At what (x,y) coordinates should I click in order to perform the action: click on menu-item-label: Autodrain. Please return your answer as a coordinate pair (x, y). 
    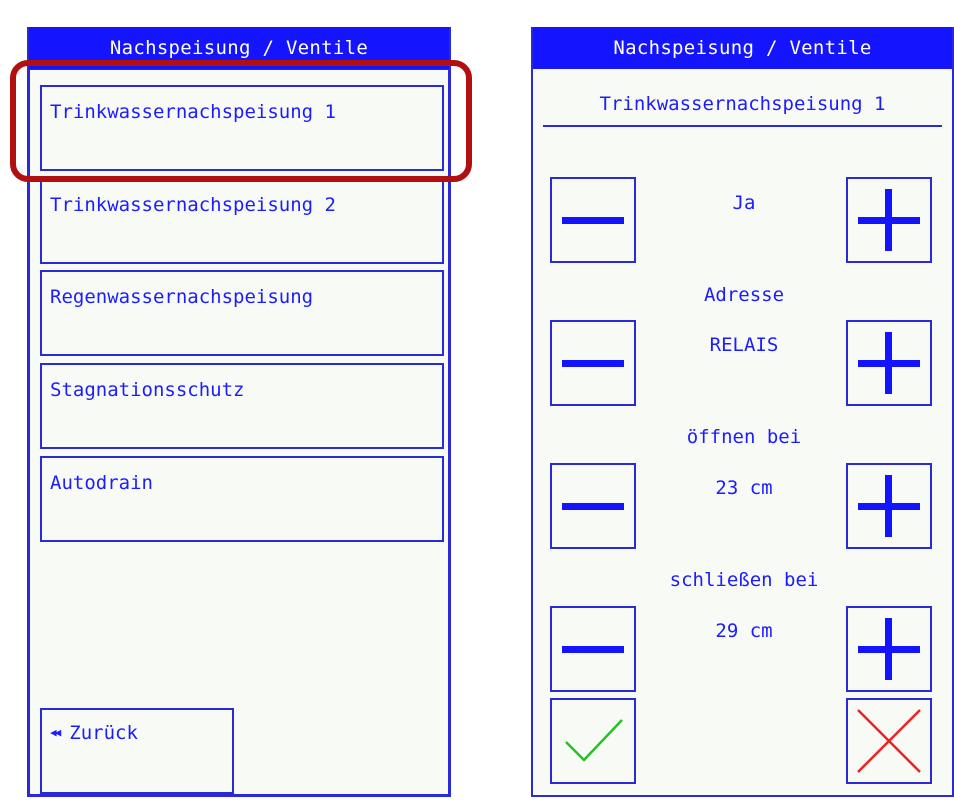
    Looking at the image, I should click on (101, 483).